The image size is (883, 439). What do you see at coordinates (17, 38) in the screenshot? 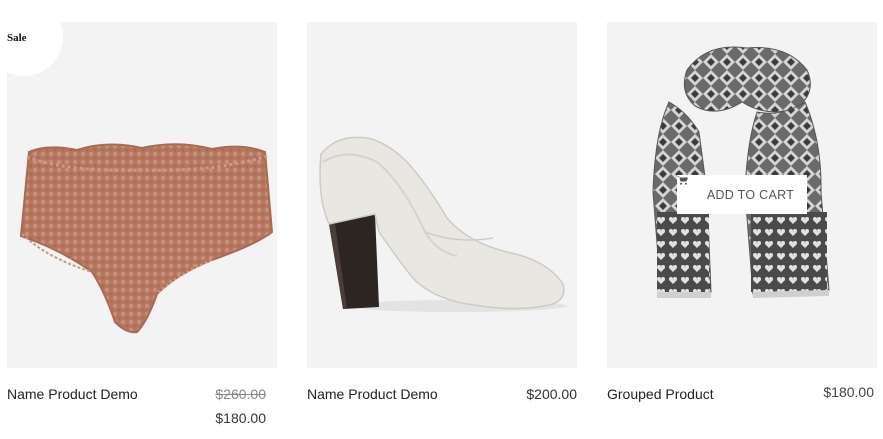
I see `sale-badge-label: Sale` at bounding box center [17, 38].